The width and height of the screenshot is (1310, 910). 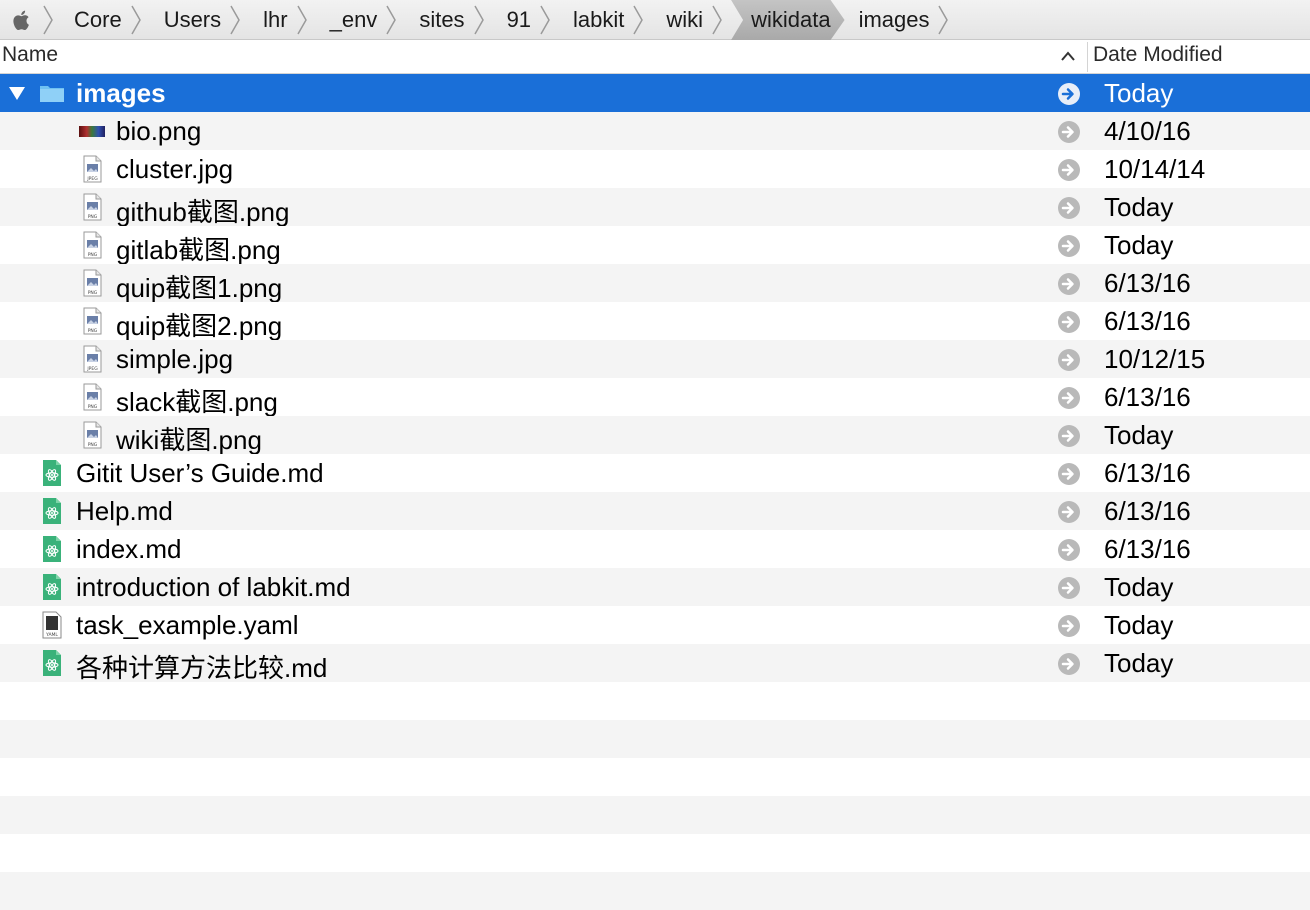 I want to click on file-row: introduction of labkit.md Today, so click(x=655, y=587).